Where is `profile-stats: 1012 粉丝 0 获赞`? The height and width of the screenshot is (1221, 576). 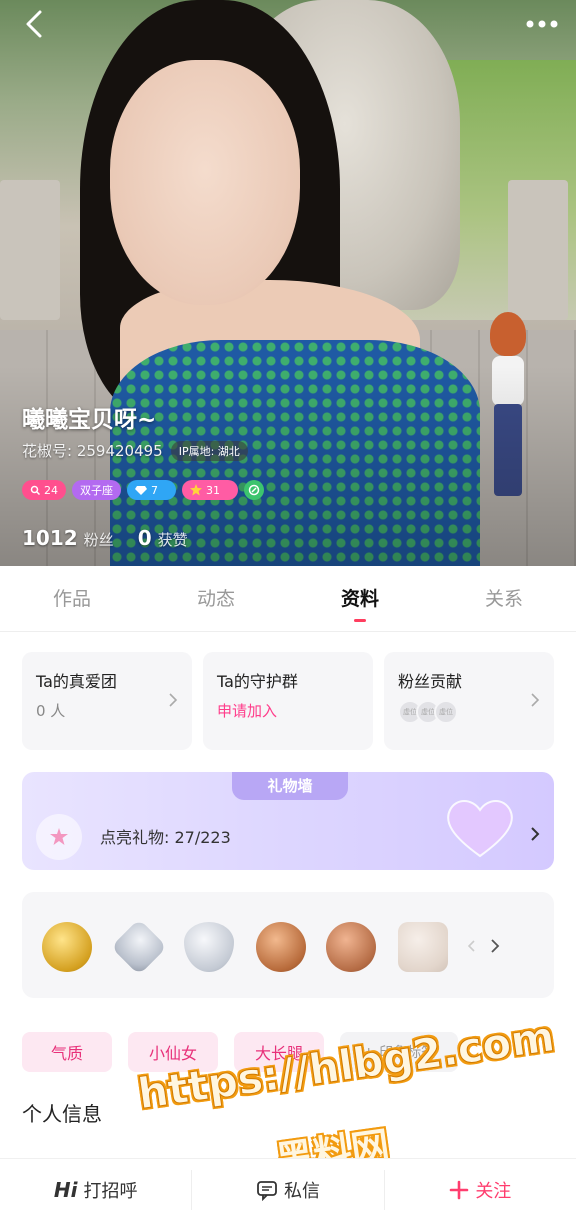 profile-stats: 1012 粉丝 0 获赞 is located at coordinates (114, 538).